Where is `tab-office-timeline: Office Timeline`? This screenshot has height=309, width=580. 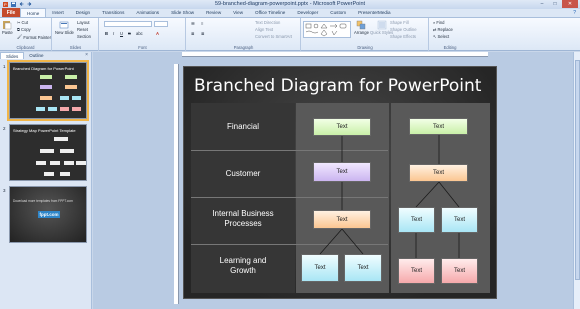 tab-office-timeline: Office Timeline is located at coordinates (270, 12).